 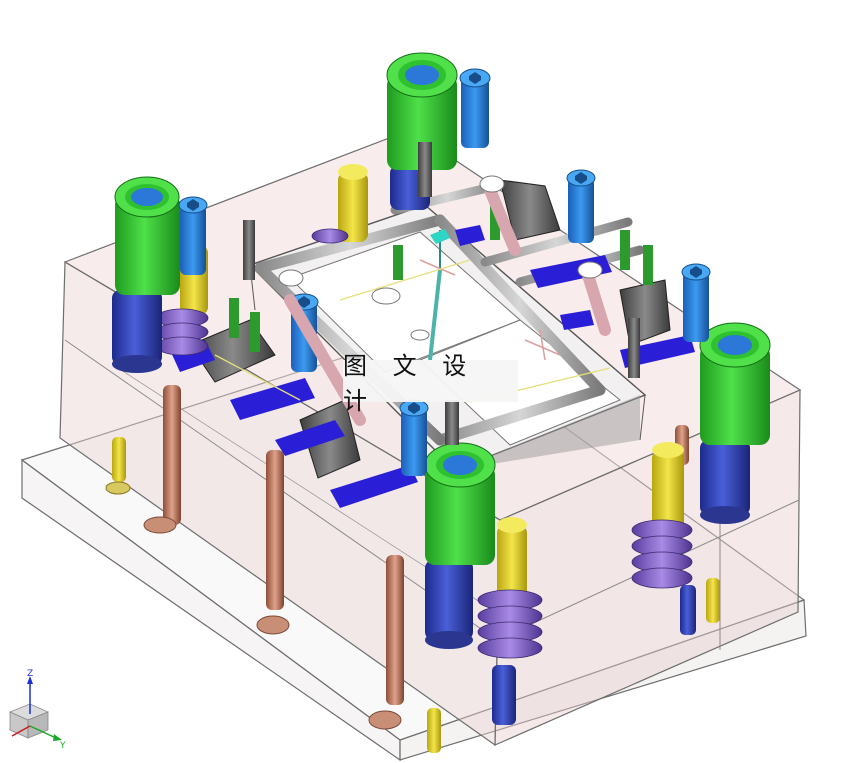 I want to click on triad-cube-icon, so click(x=29, y=721).